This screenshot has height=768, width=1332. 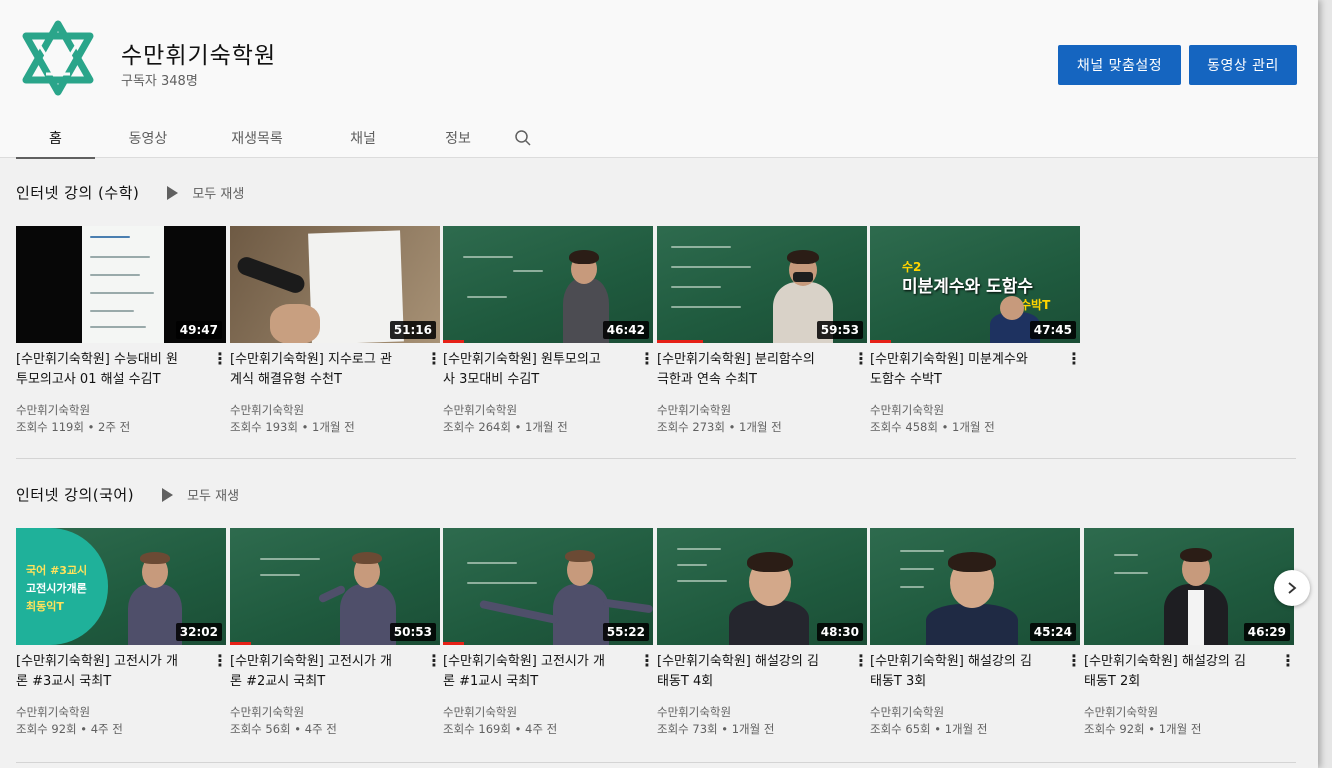 I want to click on video-meta: 조회수 65회 • 1개월 전, so click(x=929, y=729).